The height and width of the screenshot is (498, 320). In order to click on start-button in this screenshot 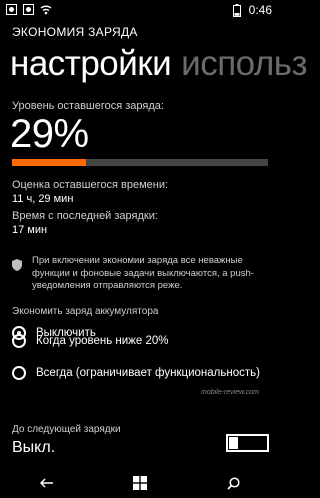, I will do `click(140, 483)`.